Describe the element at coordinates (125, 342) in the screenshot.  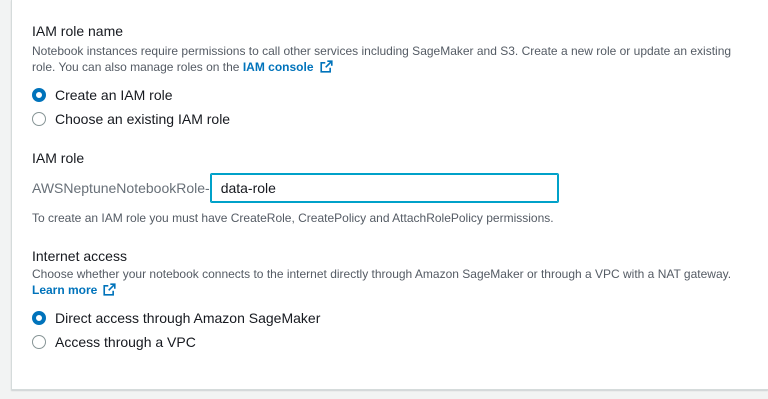
I see `radio-access-through-vpc-label: Access through a VPC` at that location.